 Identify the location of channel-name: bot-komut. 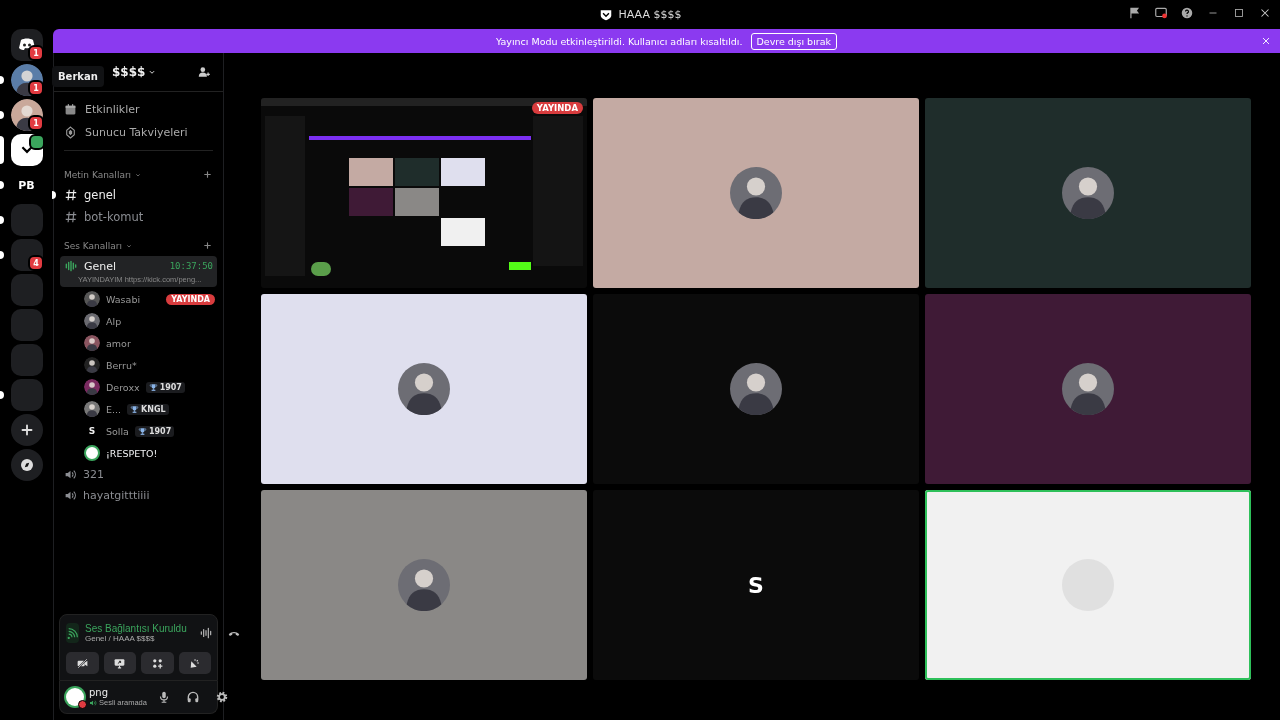
(114, 217).